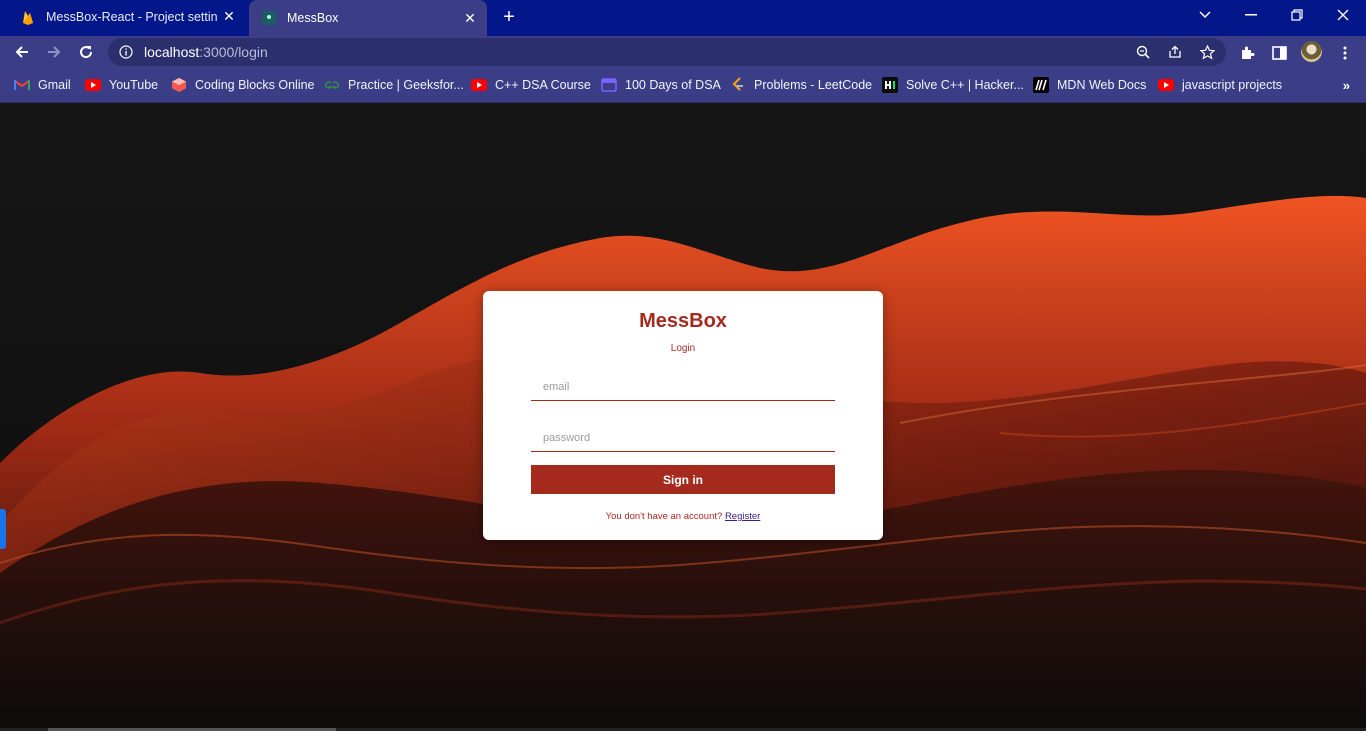  What do you see at coordinates (667, 52) in the screenshot?
I see `address-bar: localhost:3000/login` at bounding box center [667, 52].